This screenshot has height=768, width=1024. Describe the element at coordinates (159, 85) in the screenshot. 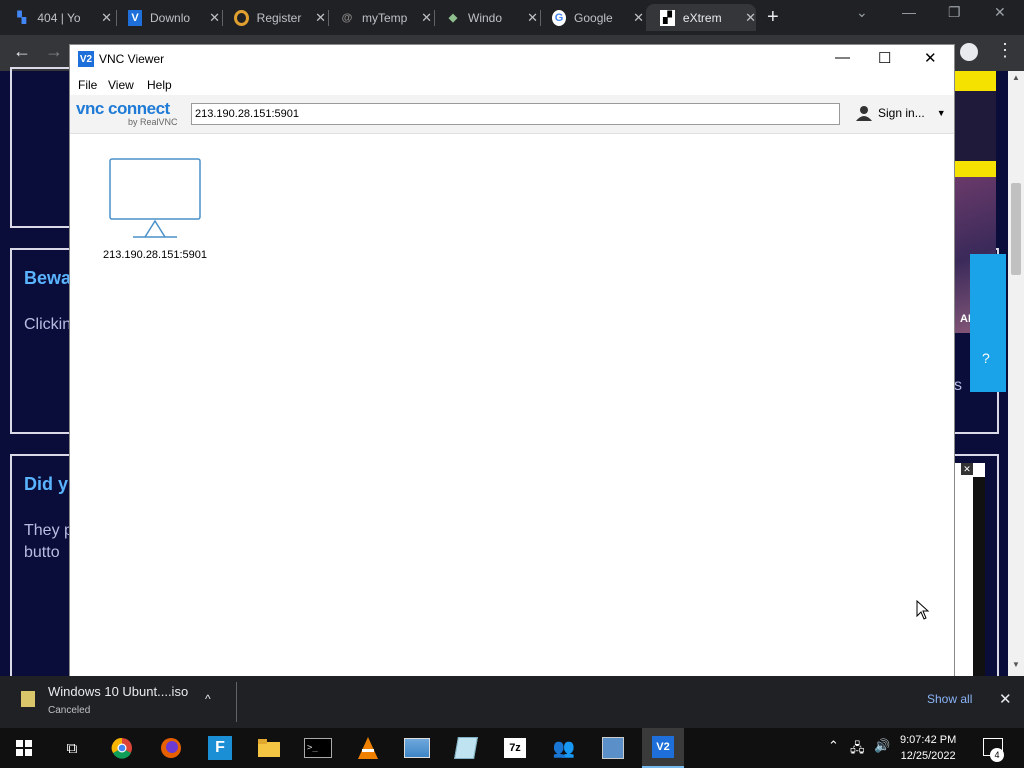

I see `menu-help: Help` at that location.